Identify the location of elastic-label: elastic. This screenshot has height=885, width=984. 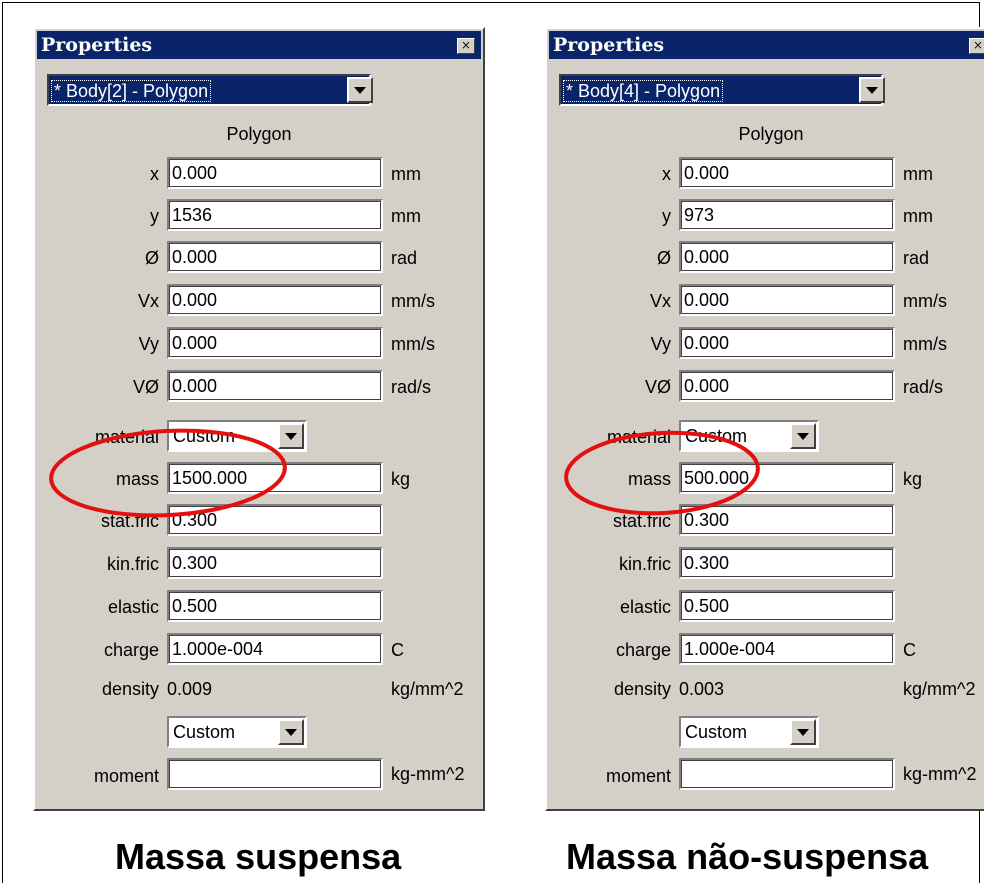
(133, 607).